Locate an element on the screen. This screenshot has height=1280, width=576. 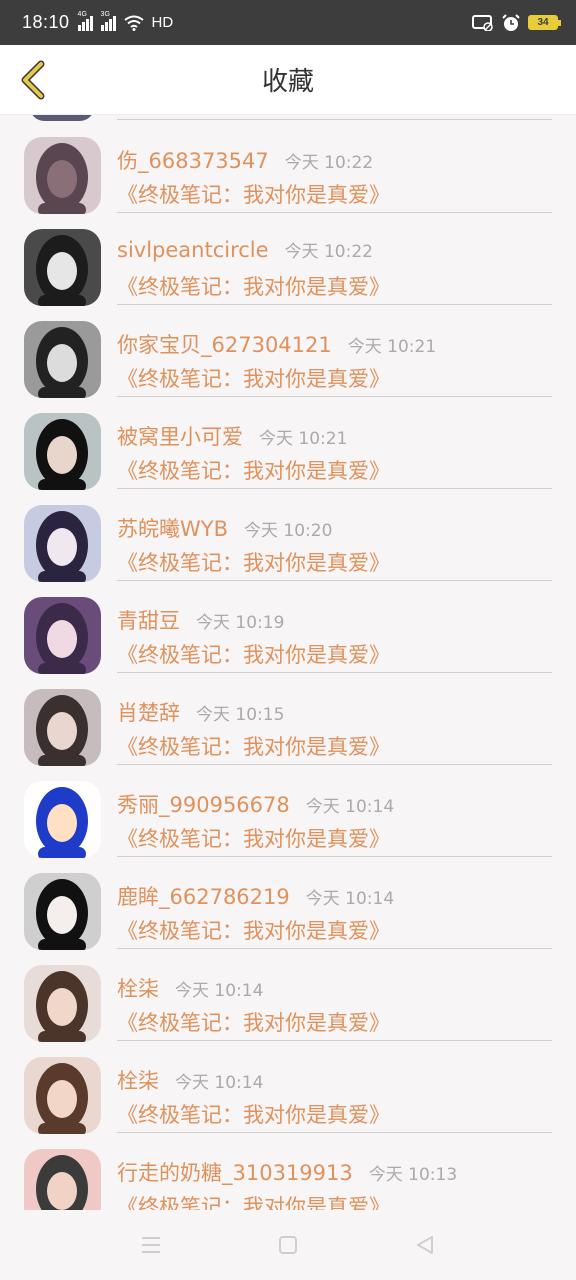
timestamp: 今天 10:20 is located at coordinates (288, 531).